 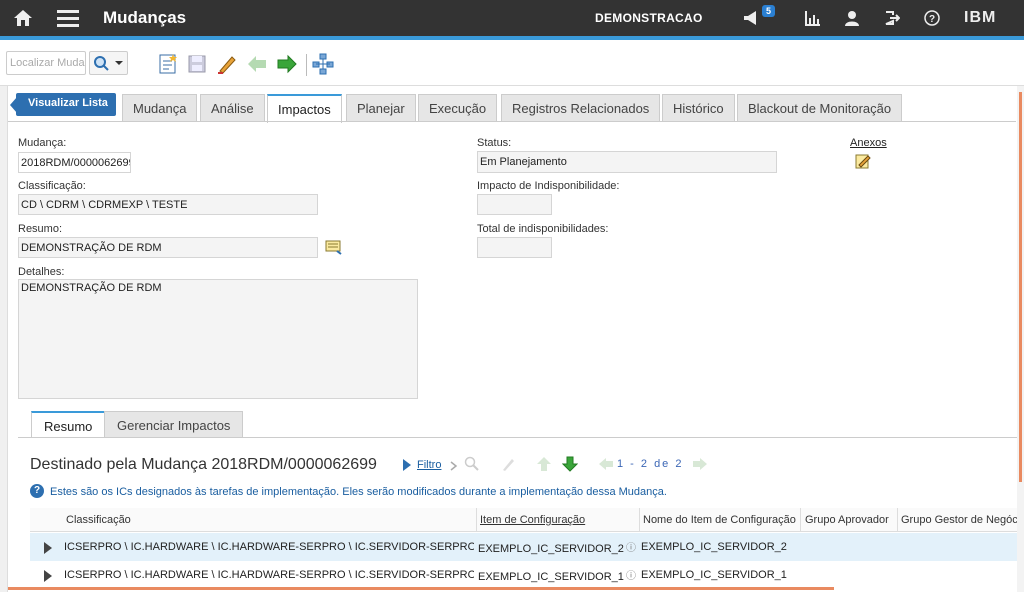 I want to click on help-icon: ?, so click(x=932, y=18).